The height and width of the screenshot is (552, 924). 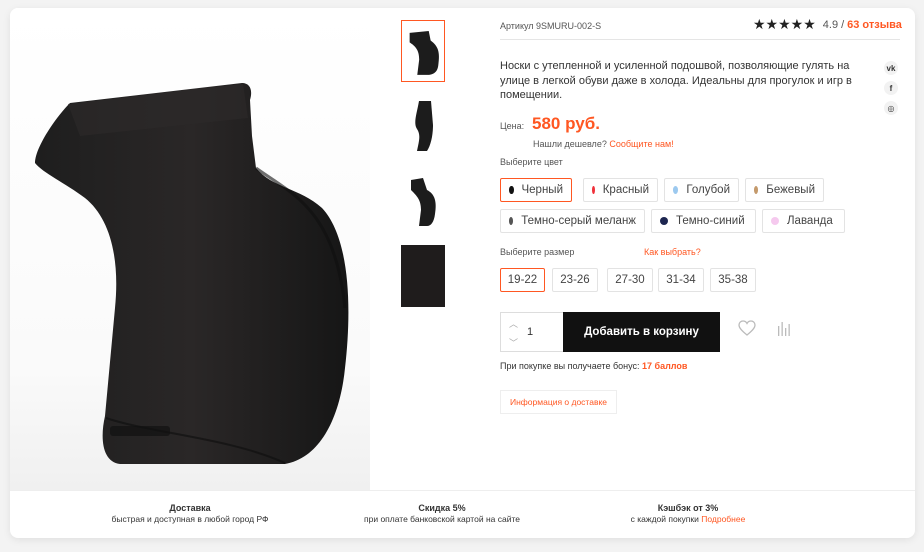 What do you see at coordinates (891, 88) in the screenshot?
I see `facebook-icon: f` at bounding box center [891, 88].